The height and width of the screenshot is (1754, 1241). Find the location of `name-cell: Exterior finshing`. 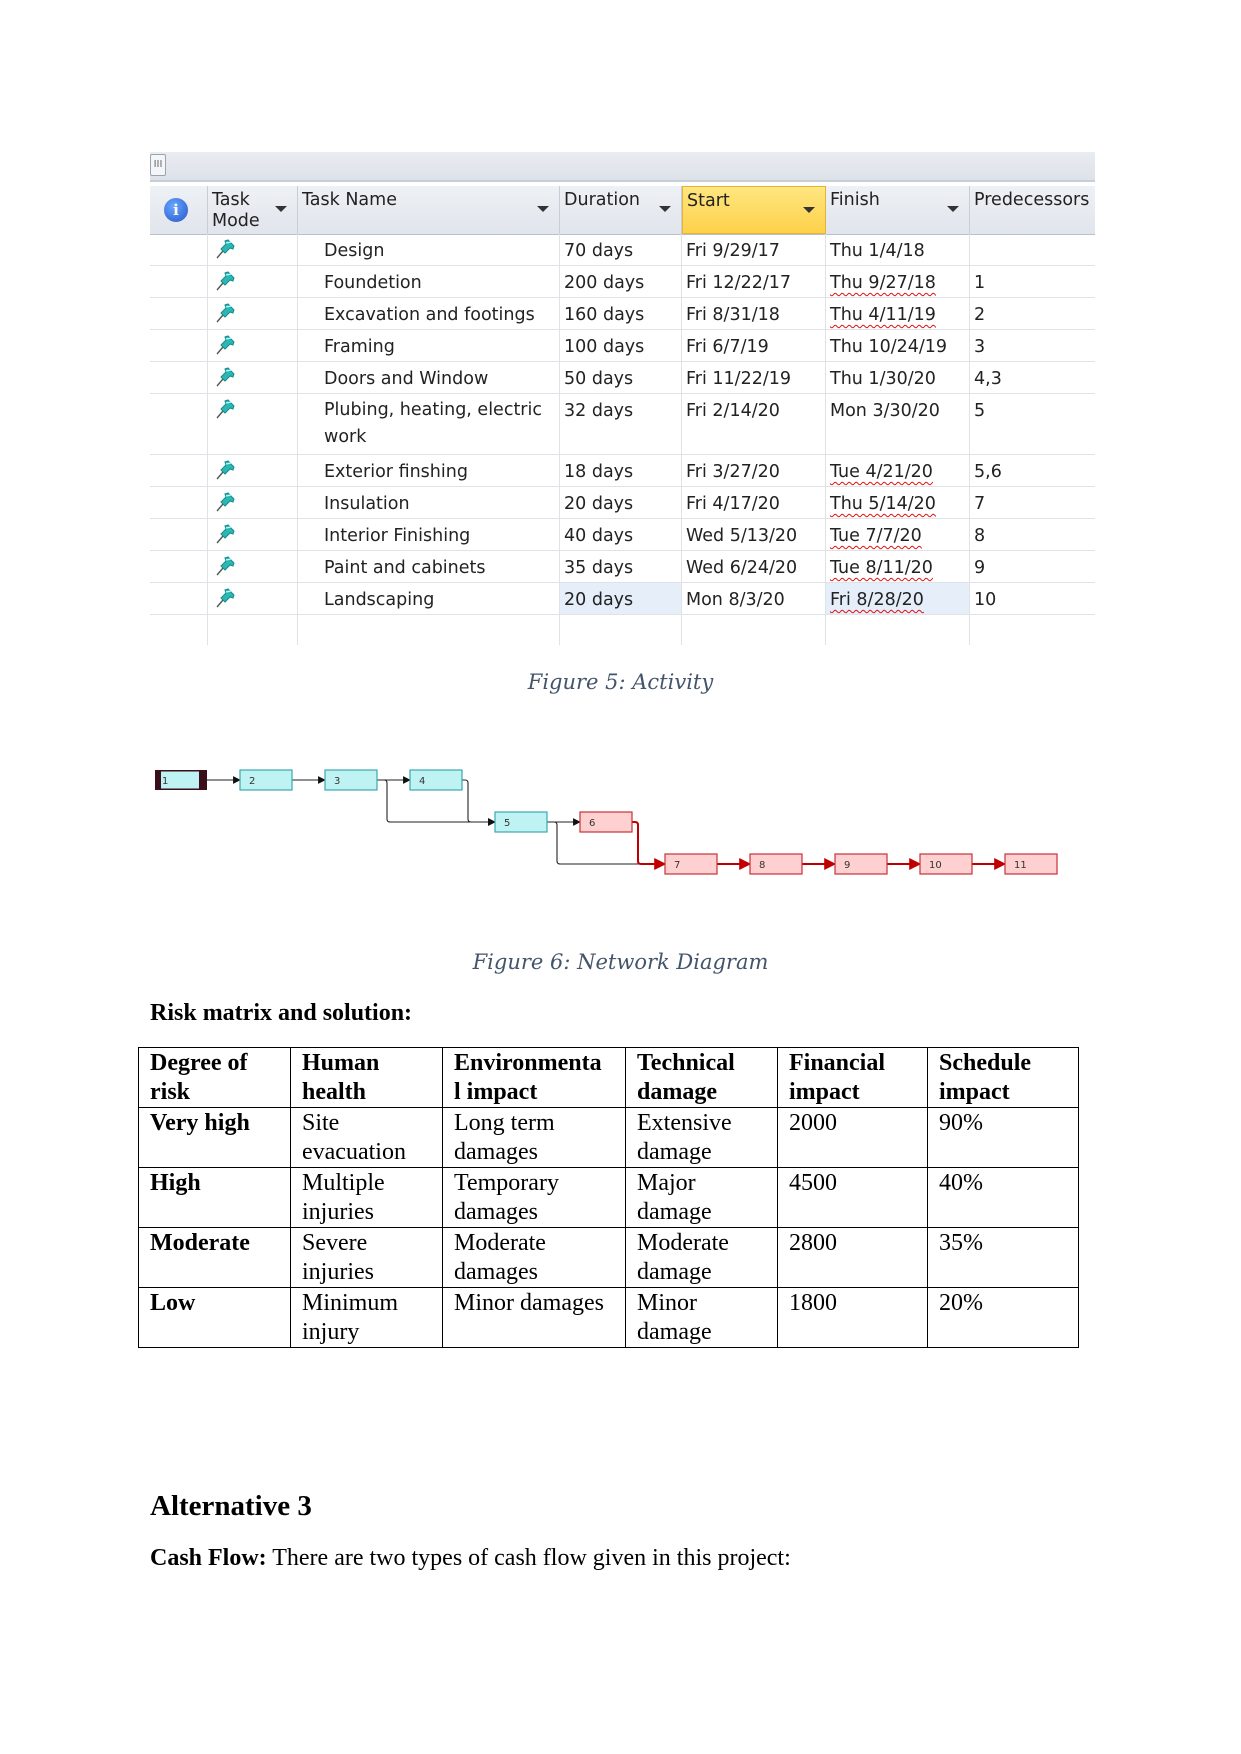

name-cell: Exterior finshing is located at coordinates (429, 470).